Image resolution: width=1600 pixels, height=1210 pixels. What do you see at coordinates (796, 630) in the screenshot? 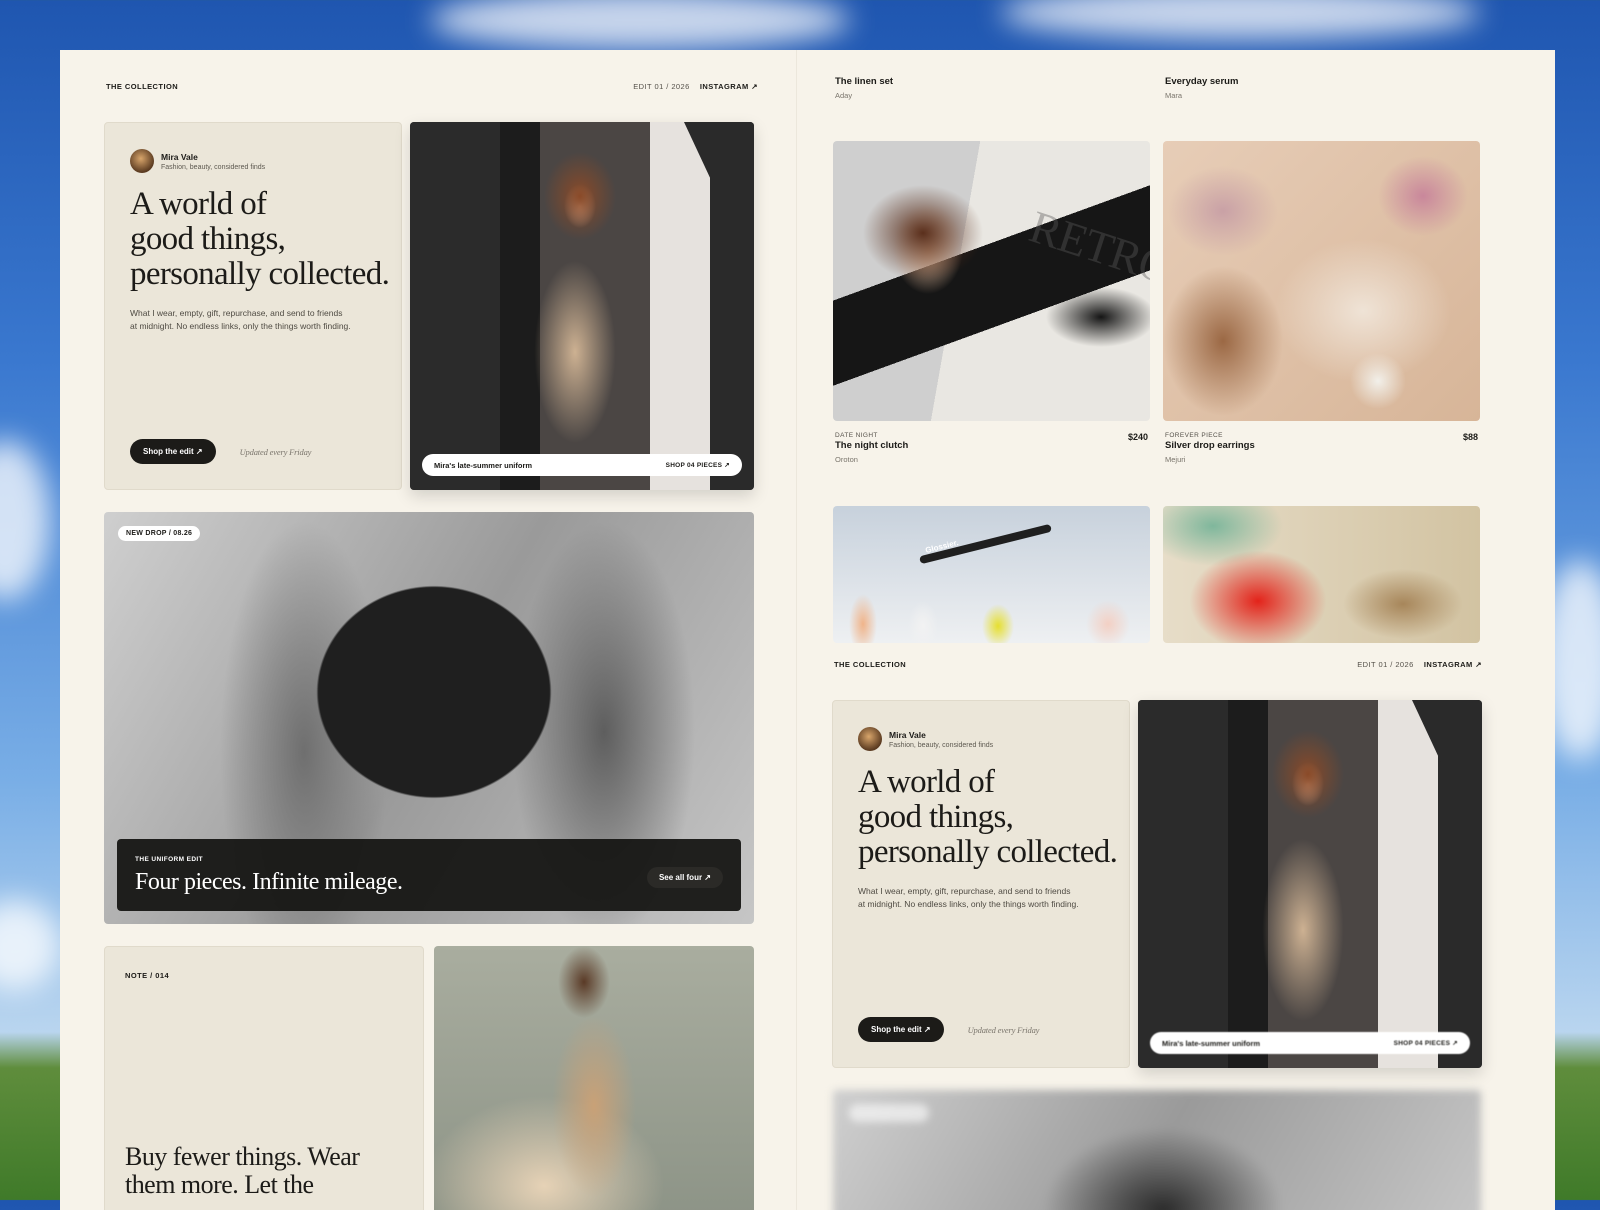
I see `column-divider` at bounding box center [796, 630].